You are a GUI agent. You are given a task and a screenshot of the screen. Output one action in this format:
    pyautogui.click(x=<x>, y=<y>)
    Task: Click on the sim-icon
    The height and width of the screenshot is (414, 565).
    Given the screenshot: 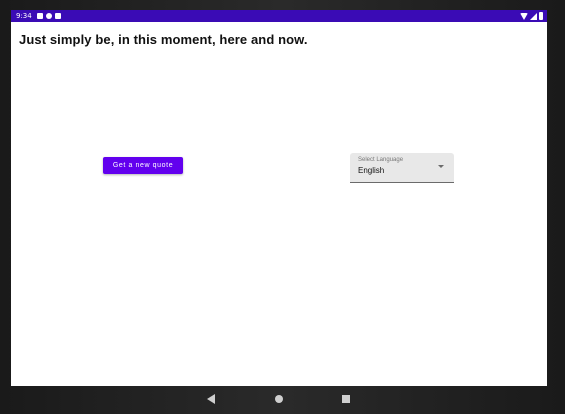 What is the action you would take?
    pyautogui.click(x=58, y=16)
    